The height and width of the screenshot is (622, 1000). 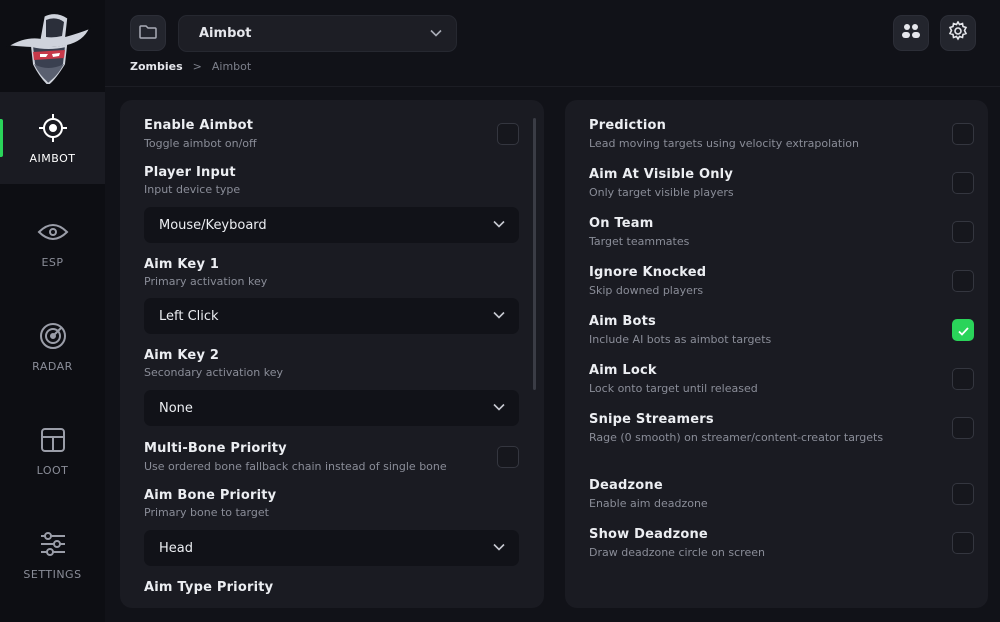 I want to click on aim-key-1-desc: Primary activation key, so click(x=206, y=281).